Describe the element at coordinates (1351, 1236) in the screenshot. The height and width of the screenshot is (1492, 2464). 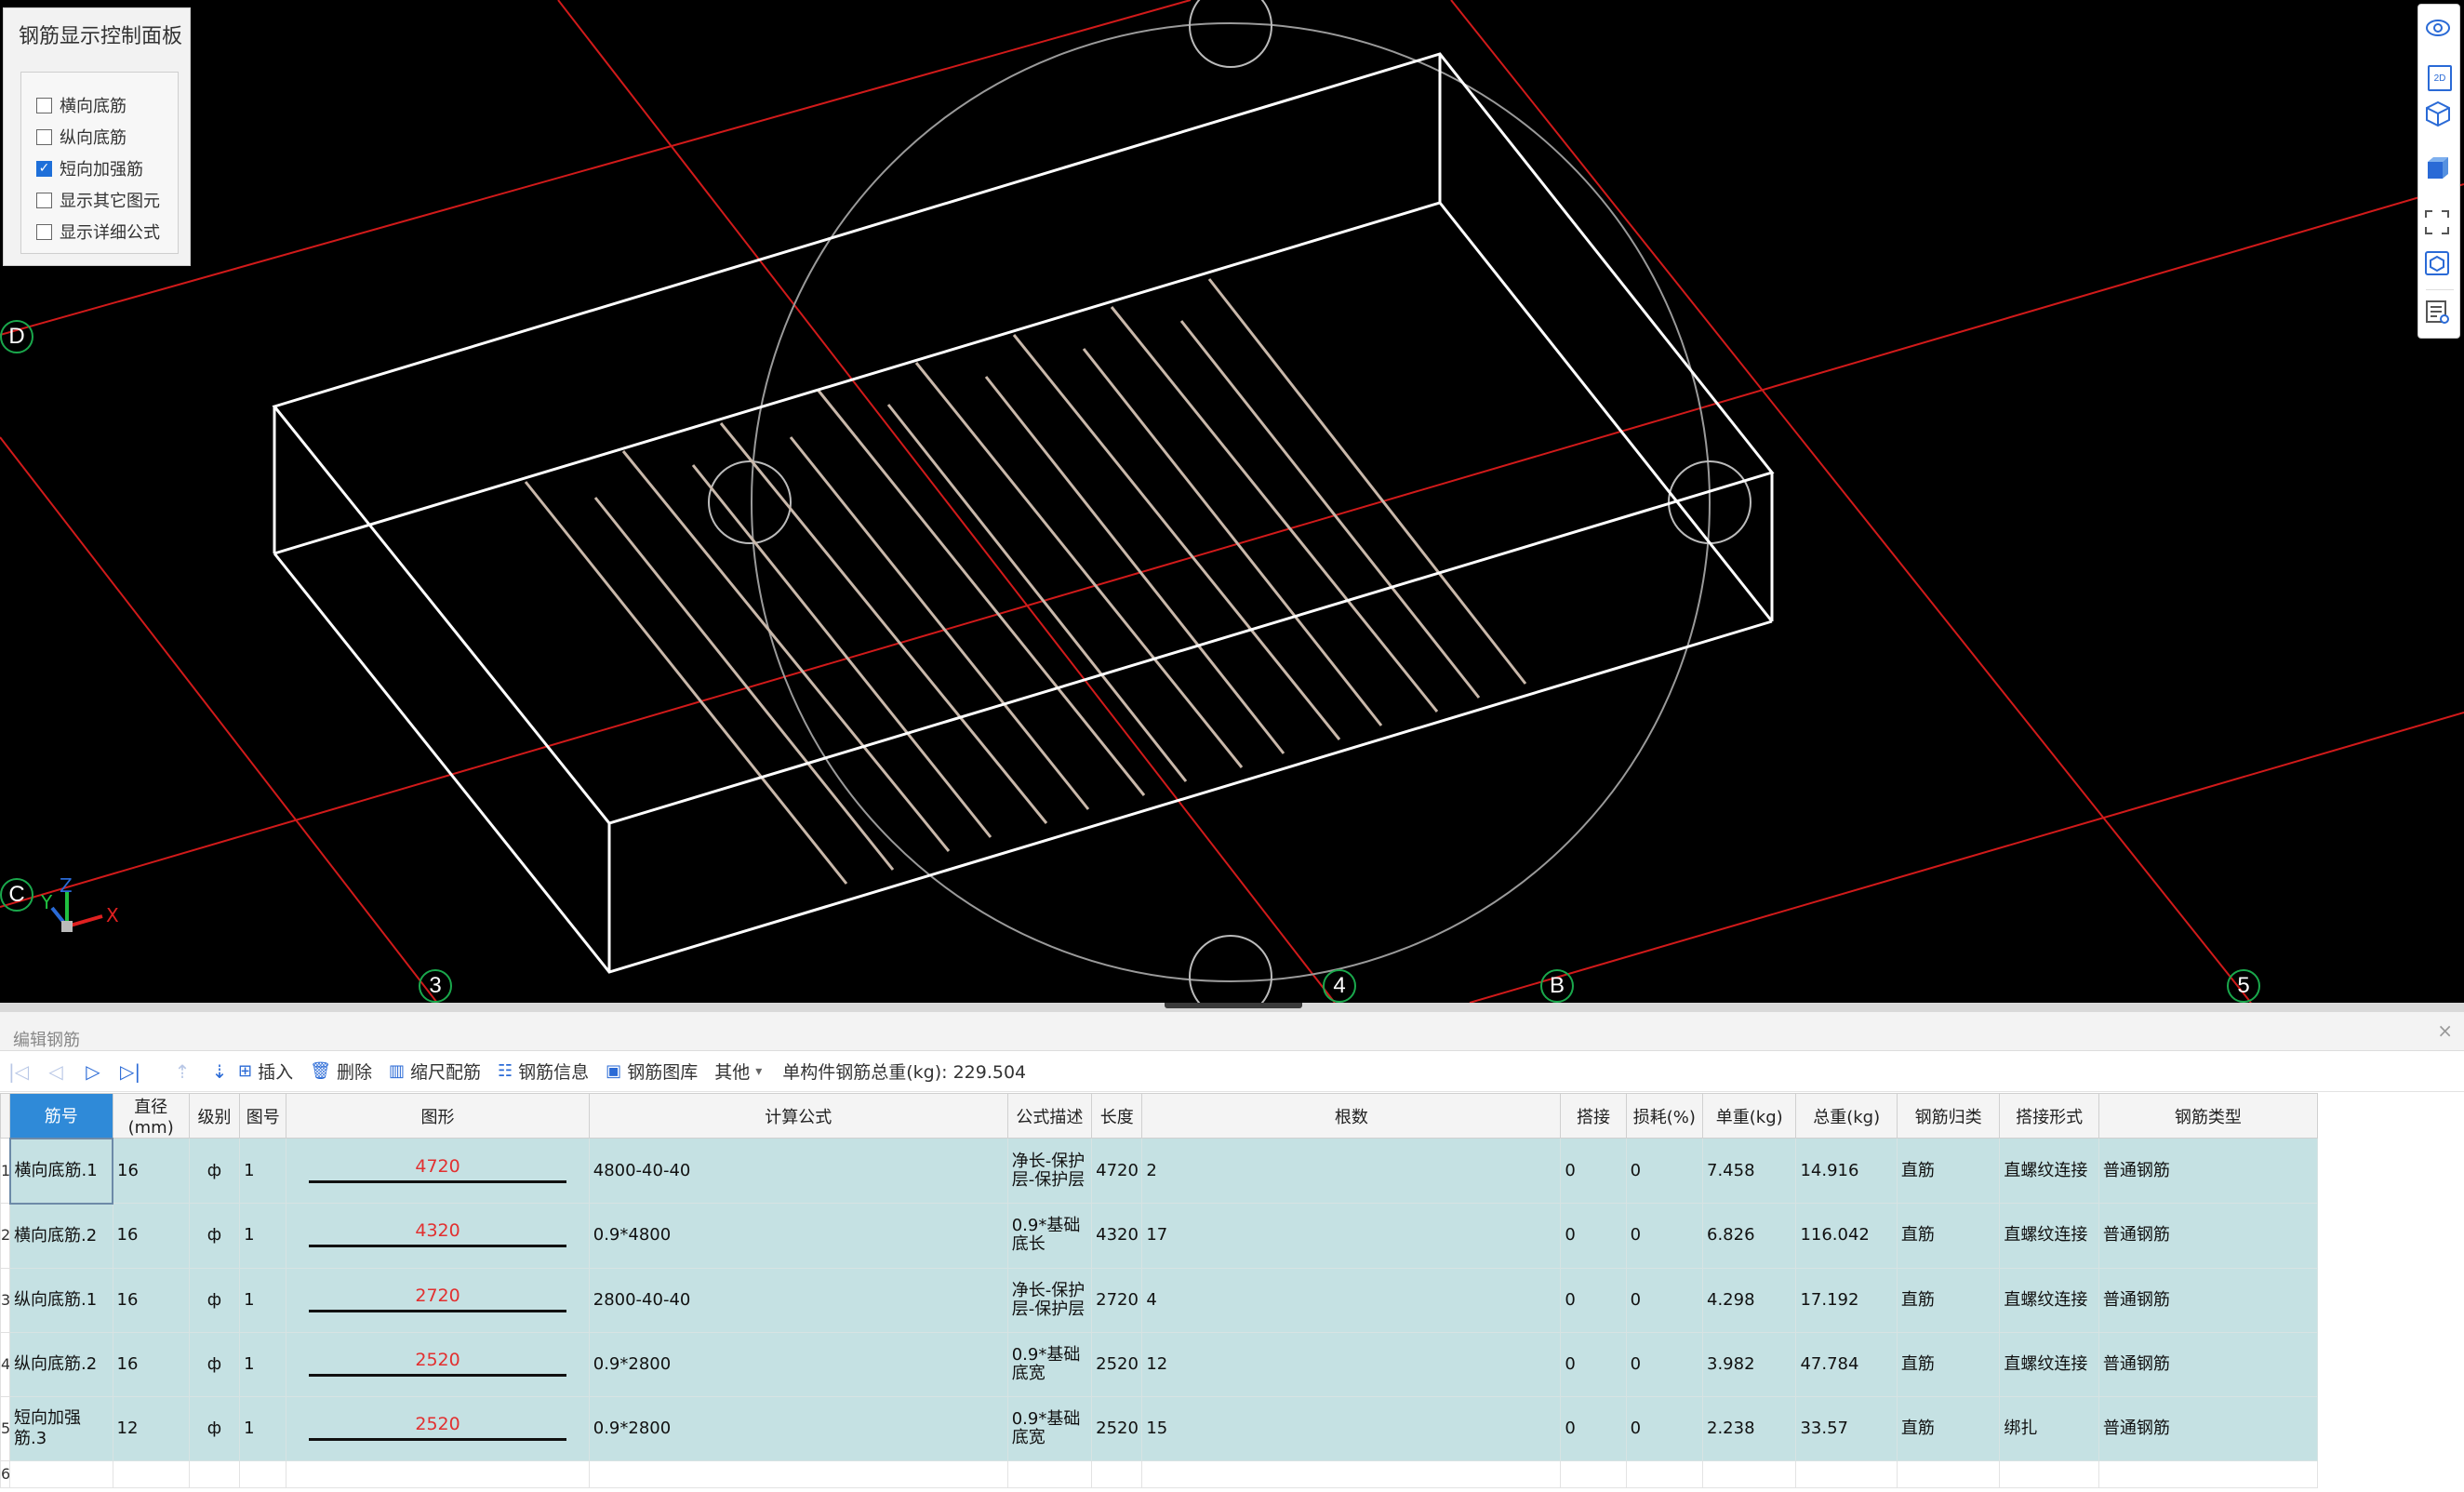
I see `cell-count: 17` at that location.